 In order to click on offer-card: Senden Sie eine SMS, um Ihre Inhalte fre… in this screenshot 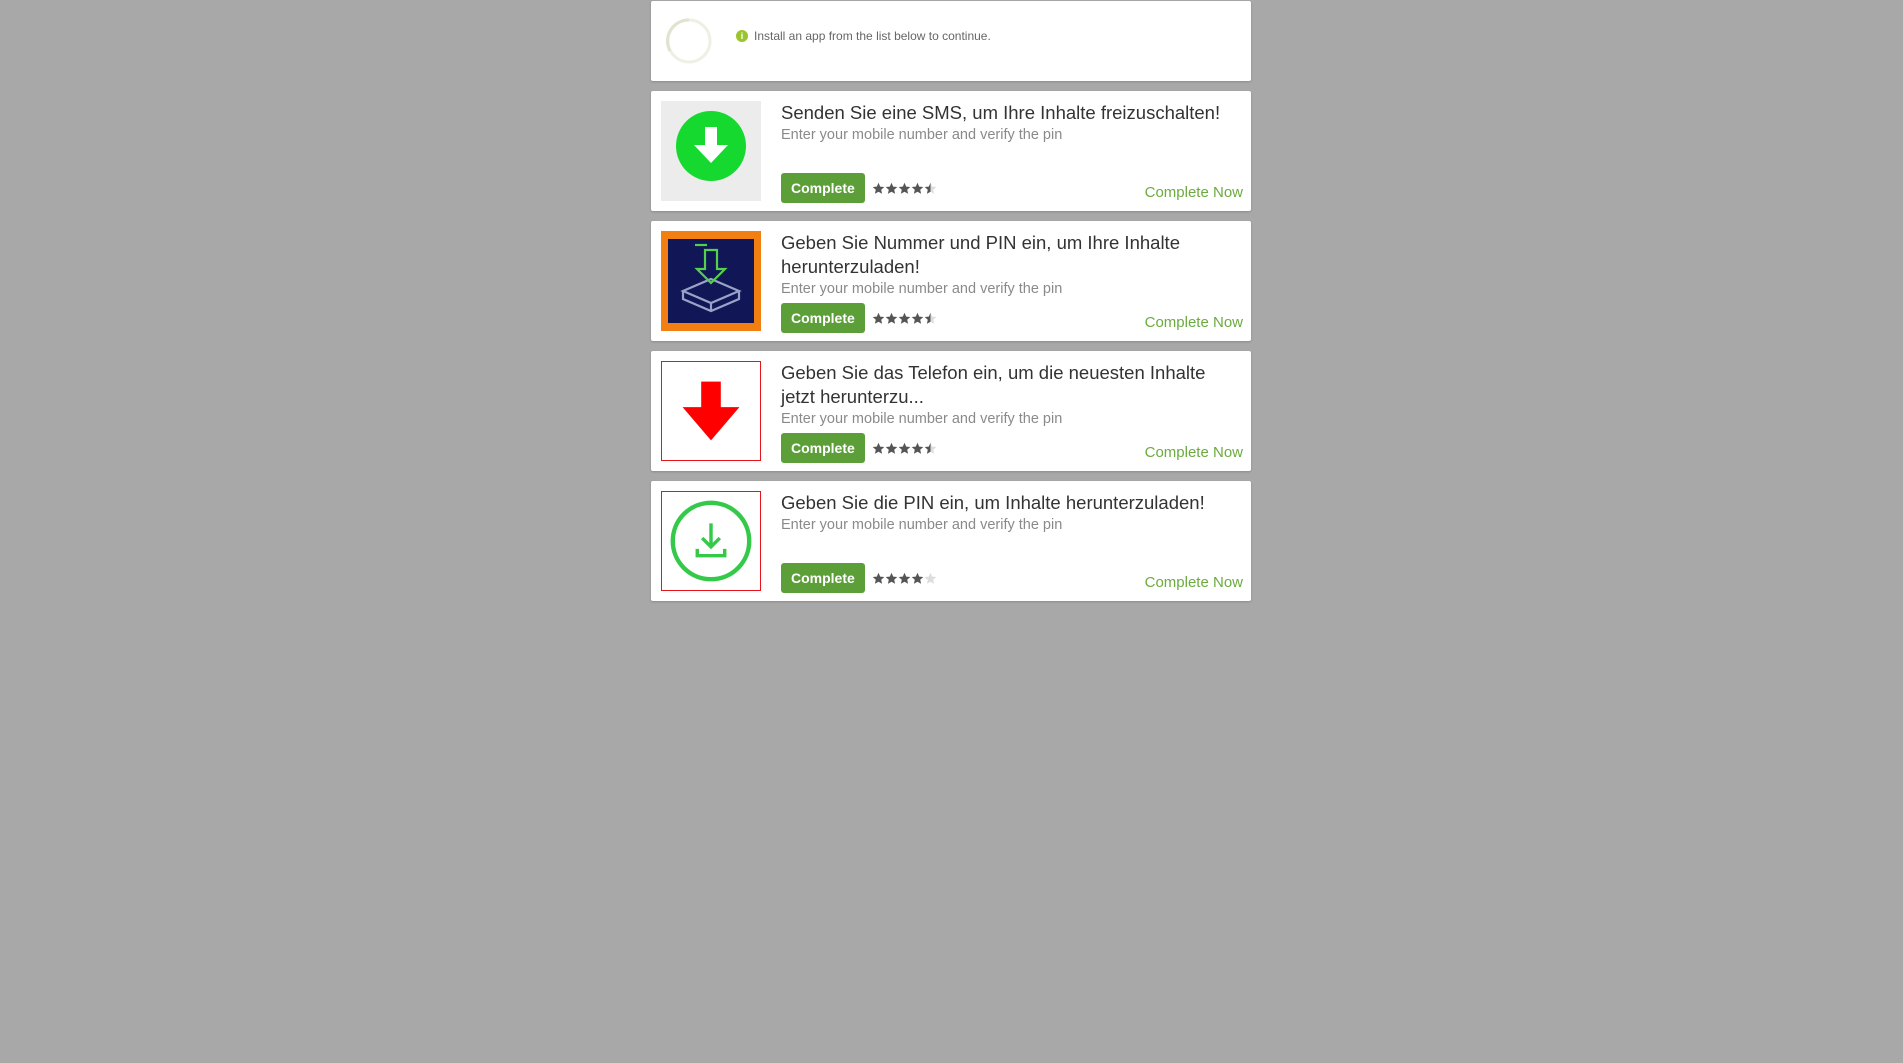, I will do `click(951, 151)`.